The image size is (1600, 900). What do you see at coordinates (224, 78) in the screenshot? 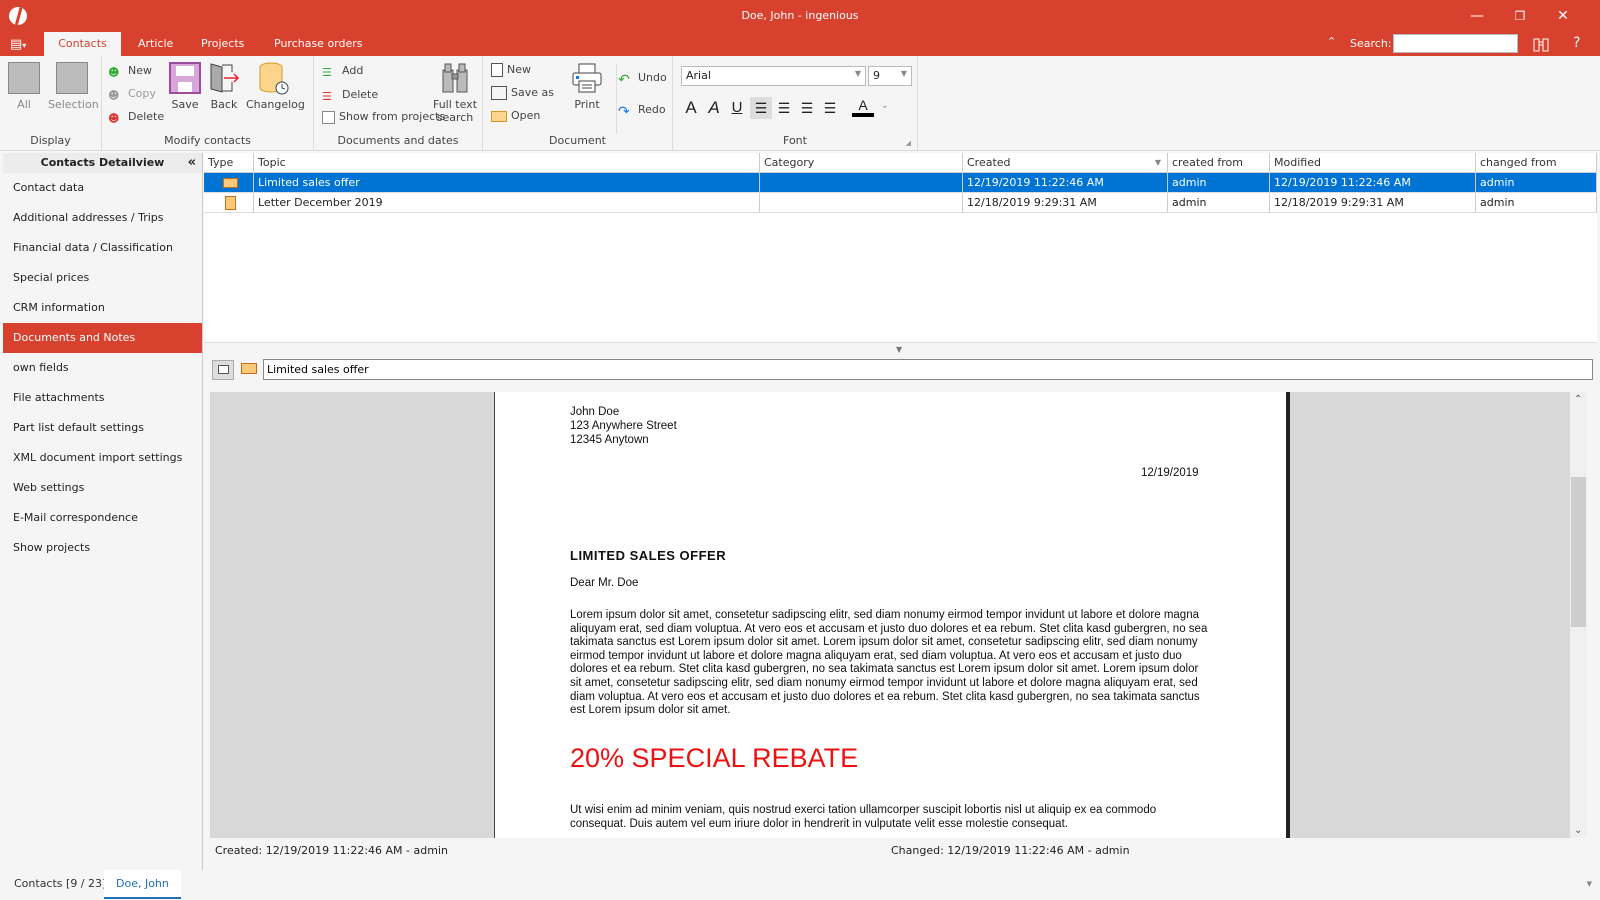
I see `exit-door-icon` at bounding box center [224, 78].